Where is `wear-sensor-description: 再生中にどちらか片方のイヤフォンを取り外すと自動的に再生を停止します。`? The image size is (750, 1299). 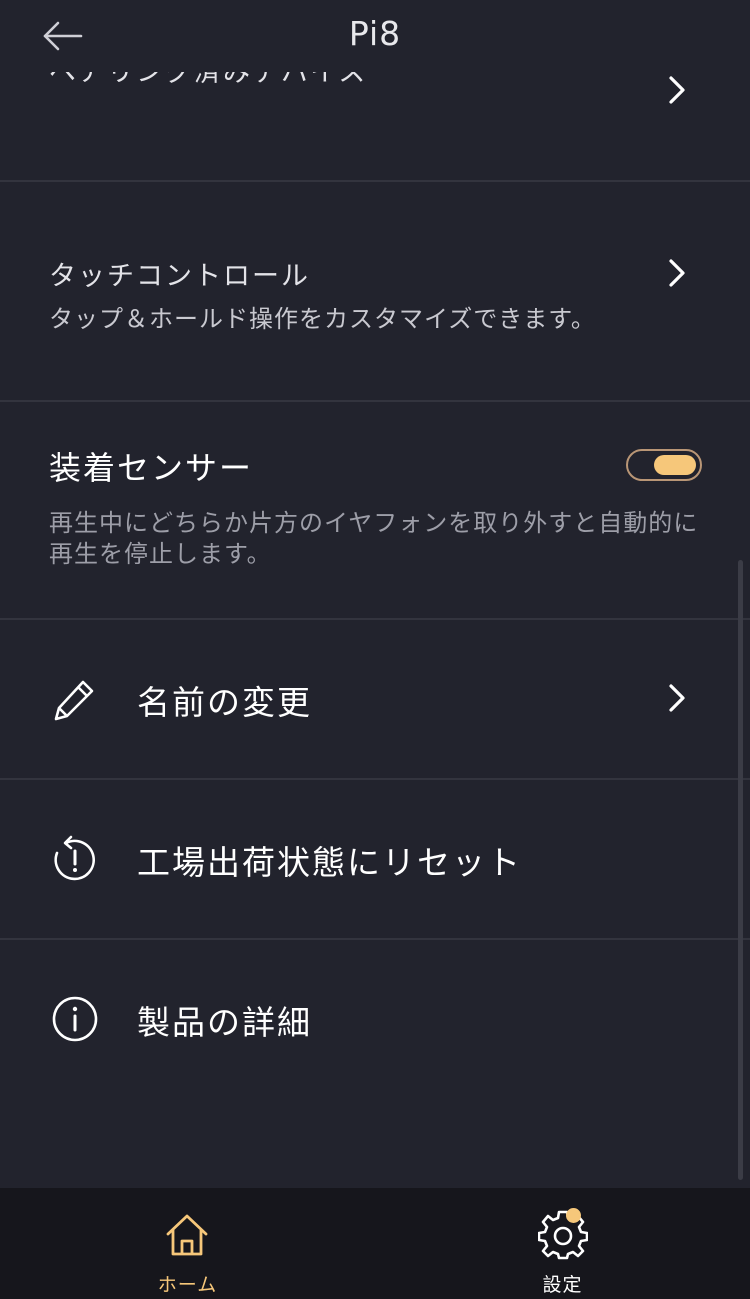
wear-sensor-description: 再生中にどちらか片方のイヤフォンを取り外すと自動的に再生を停止します。 is located at coordinates (374, 538).